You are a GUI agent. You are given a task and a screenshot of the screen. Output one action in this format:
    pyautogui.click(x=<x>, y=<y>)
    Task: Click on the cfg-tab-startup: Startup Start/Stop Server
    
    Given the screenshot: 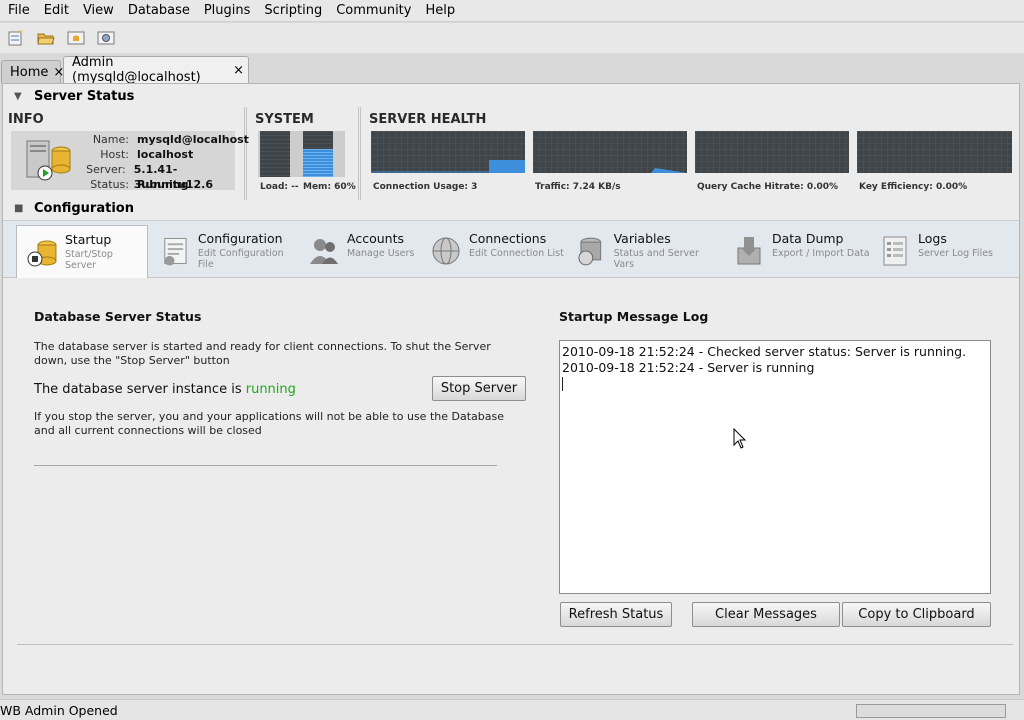 What is the action you would take?
    pyautogui.click(x=82, y=252)
    